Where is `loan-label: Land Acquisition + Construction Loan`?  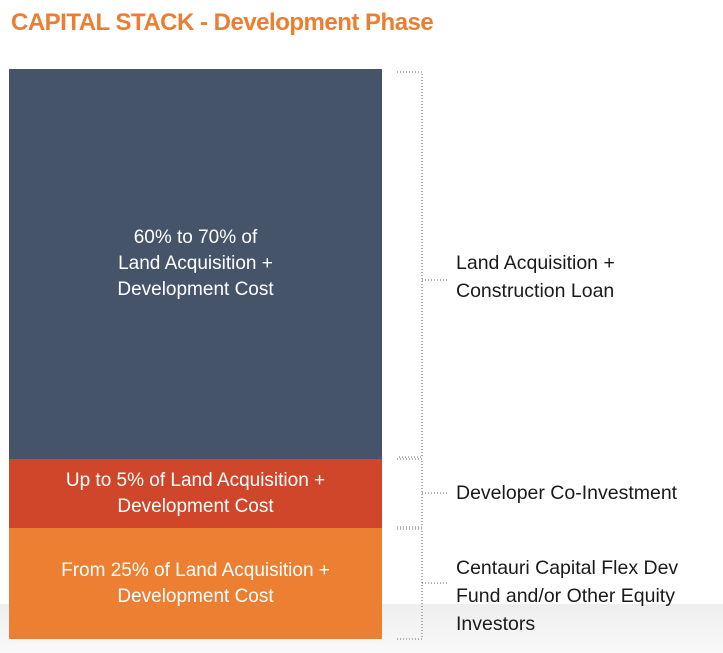
loan-label: Land Acquisition + Construction Loan is located at coordinates (535, 277).